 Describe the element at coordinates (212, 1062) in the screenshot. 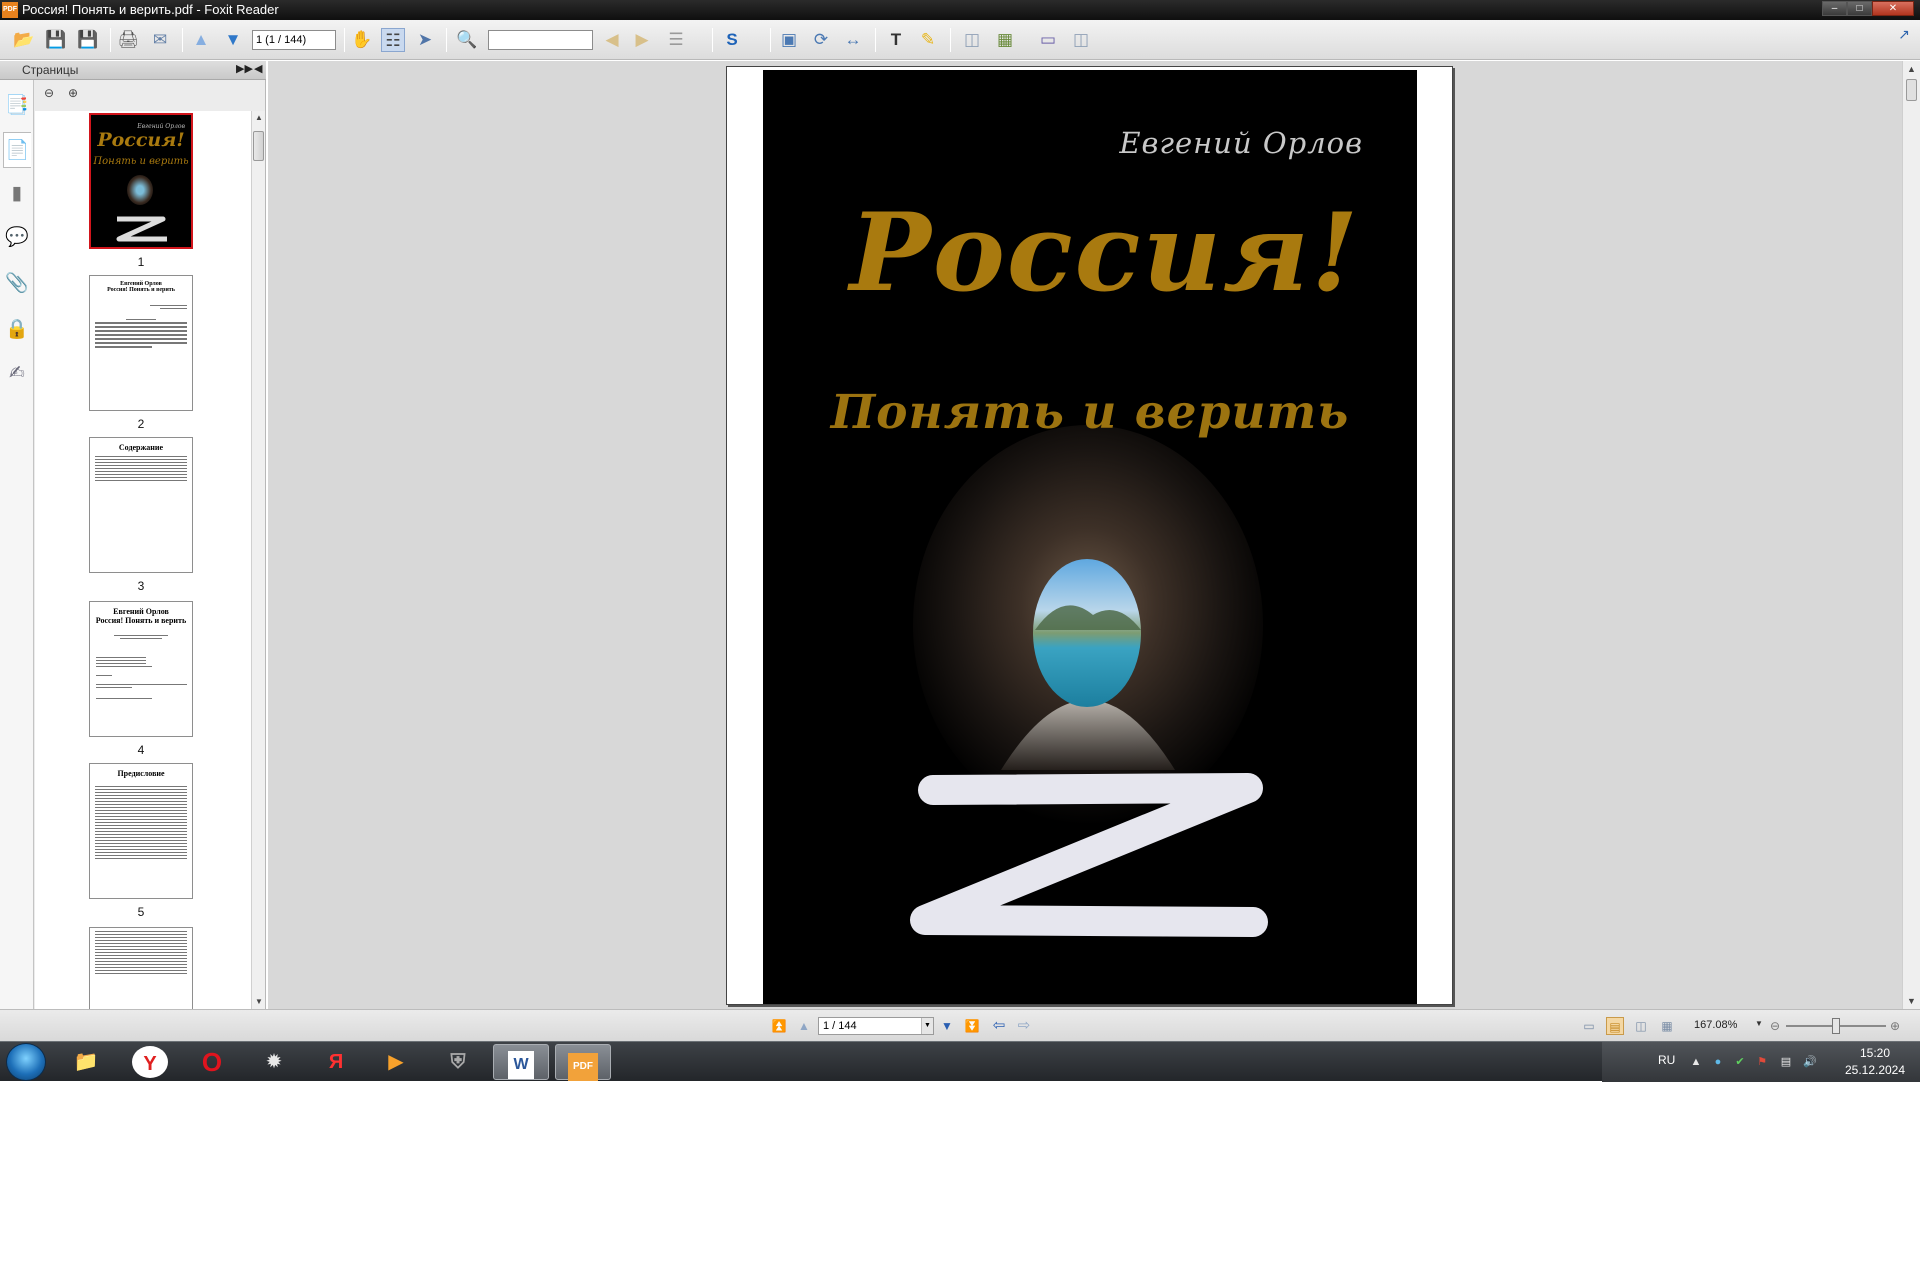

I see `opera-icon: O` at that location.